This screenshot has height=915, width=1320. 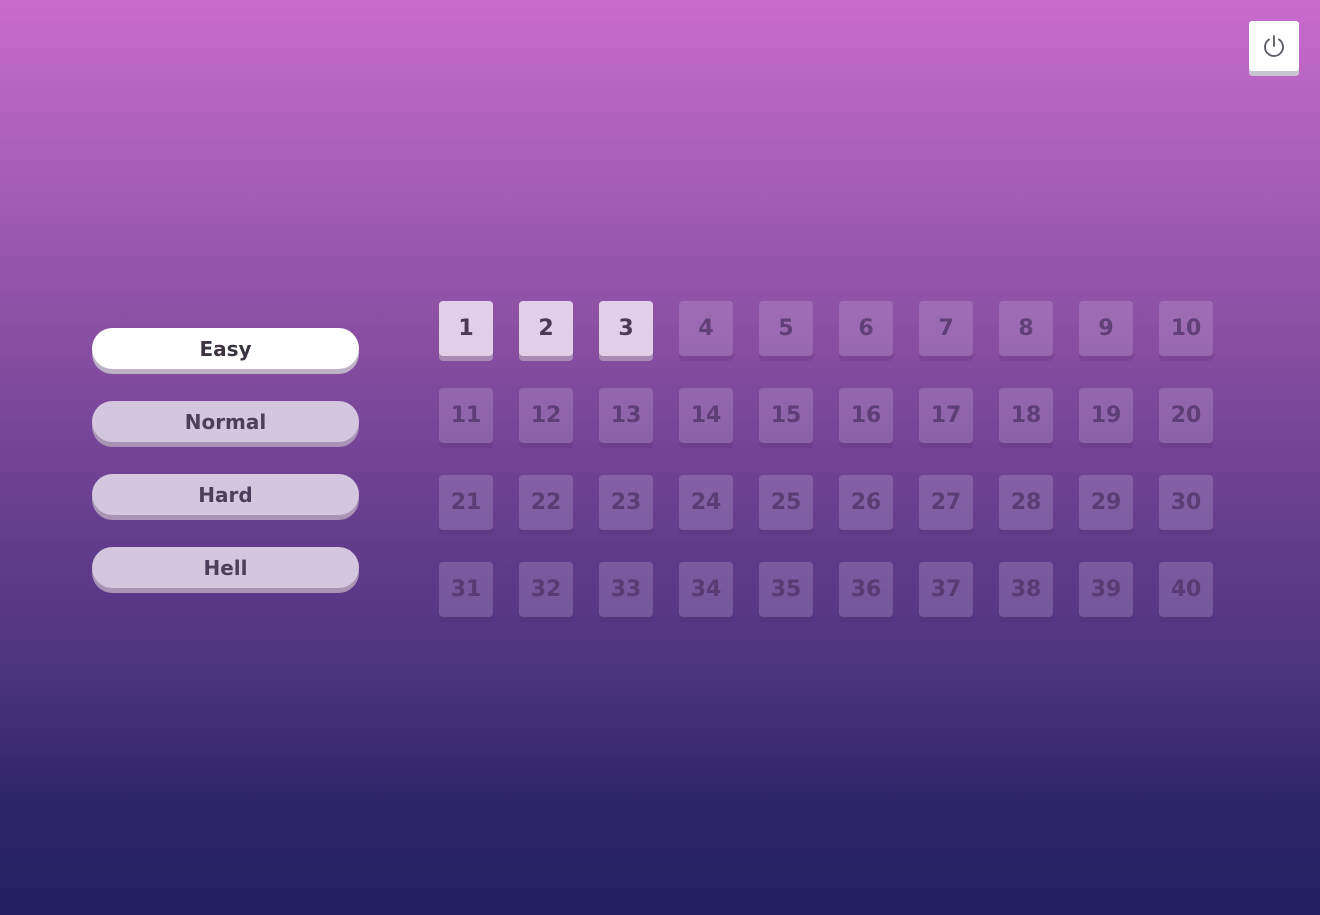 I want to click on level-tile-11: 11, so click(x=466, y=415).